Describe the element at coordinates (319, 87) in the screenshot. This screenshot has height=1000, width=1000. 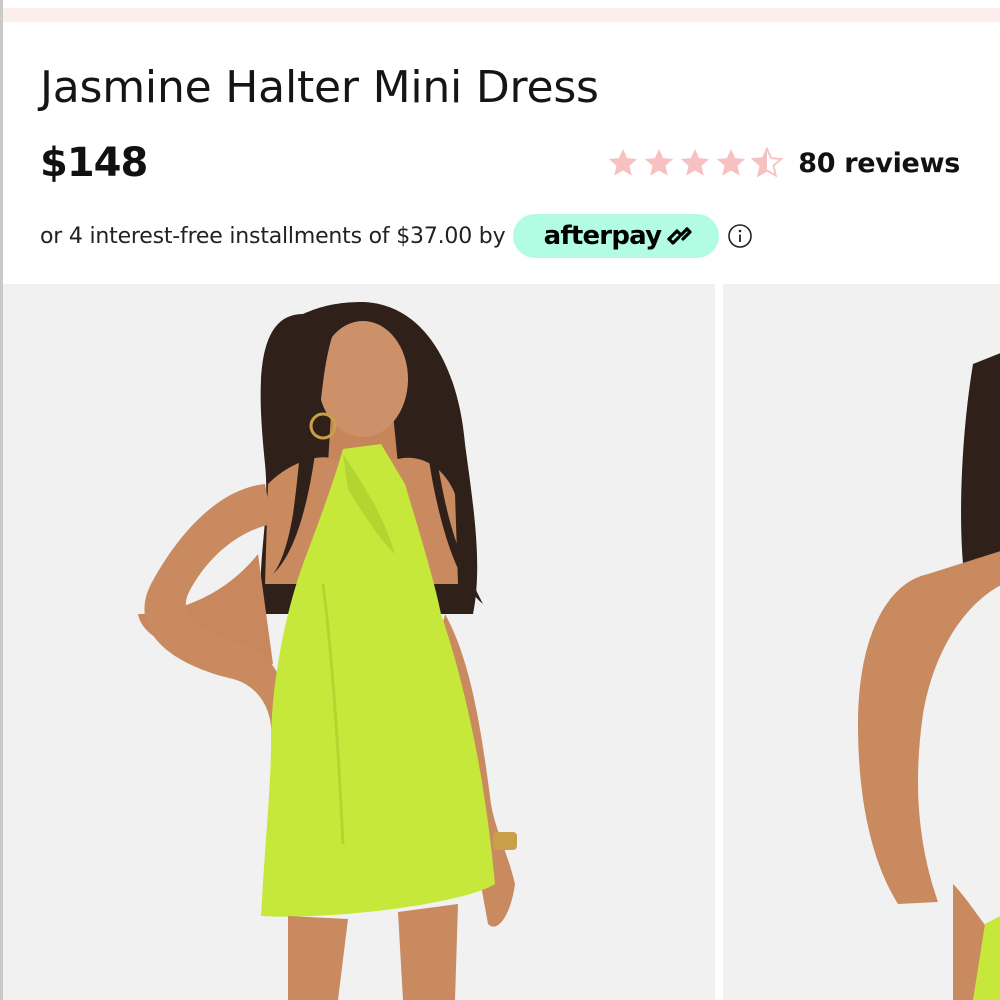
I see `product-title: Jasmine Halter Mini Dress` at that location.